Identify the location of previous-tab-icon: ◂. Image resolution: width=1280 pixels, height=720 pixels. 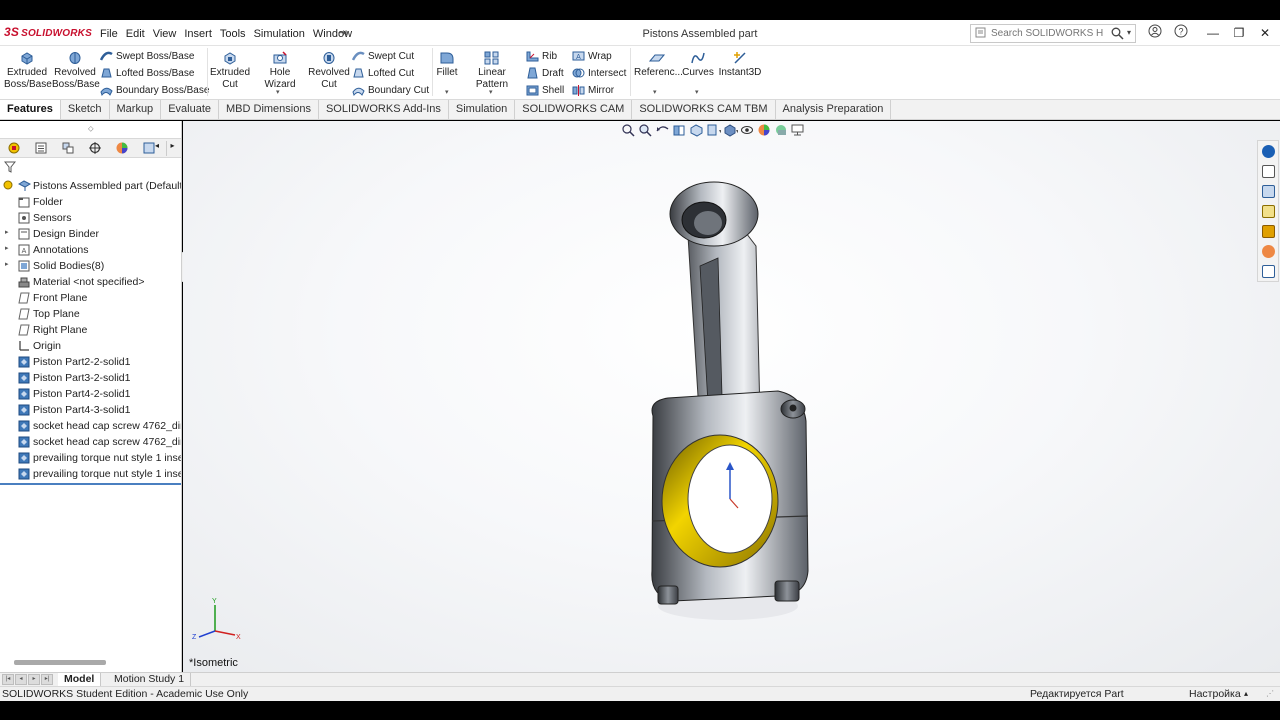
(21, 679).